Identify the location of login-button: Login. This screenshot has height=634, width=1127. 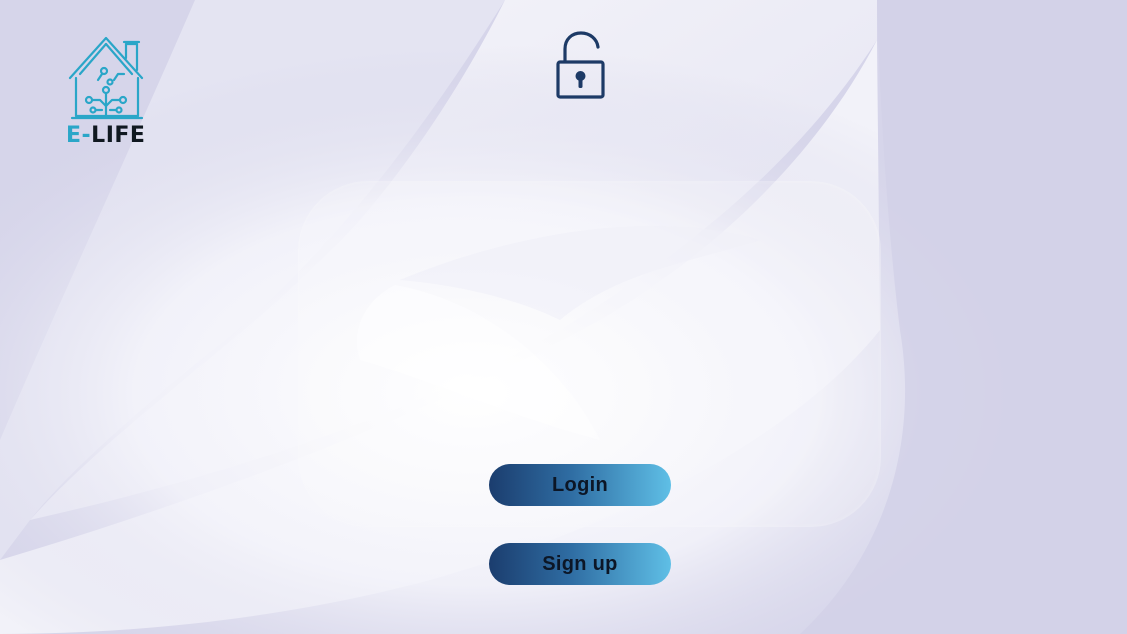
(580, 485).